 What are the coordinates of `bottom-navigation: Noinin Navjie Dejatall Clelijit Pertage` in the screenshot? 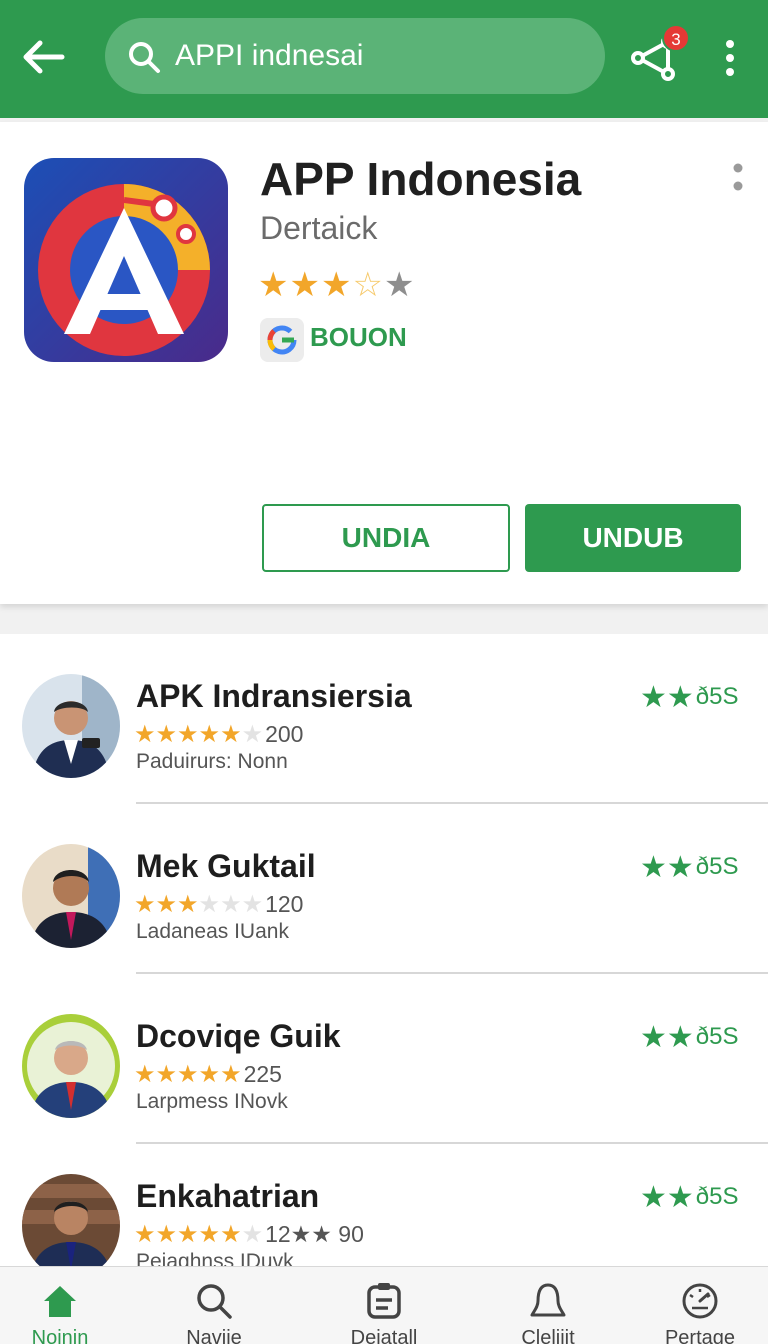 It's located at (384, 1305).